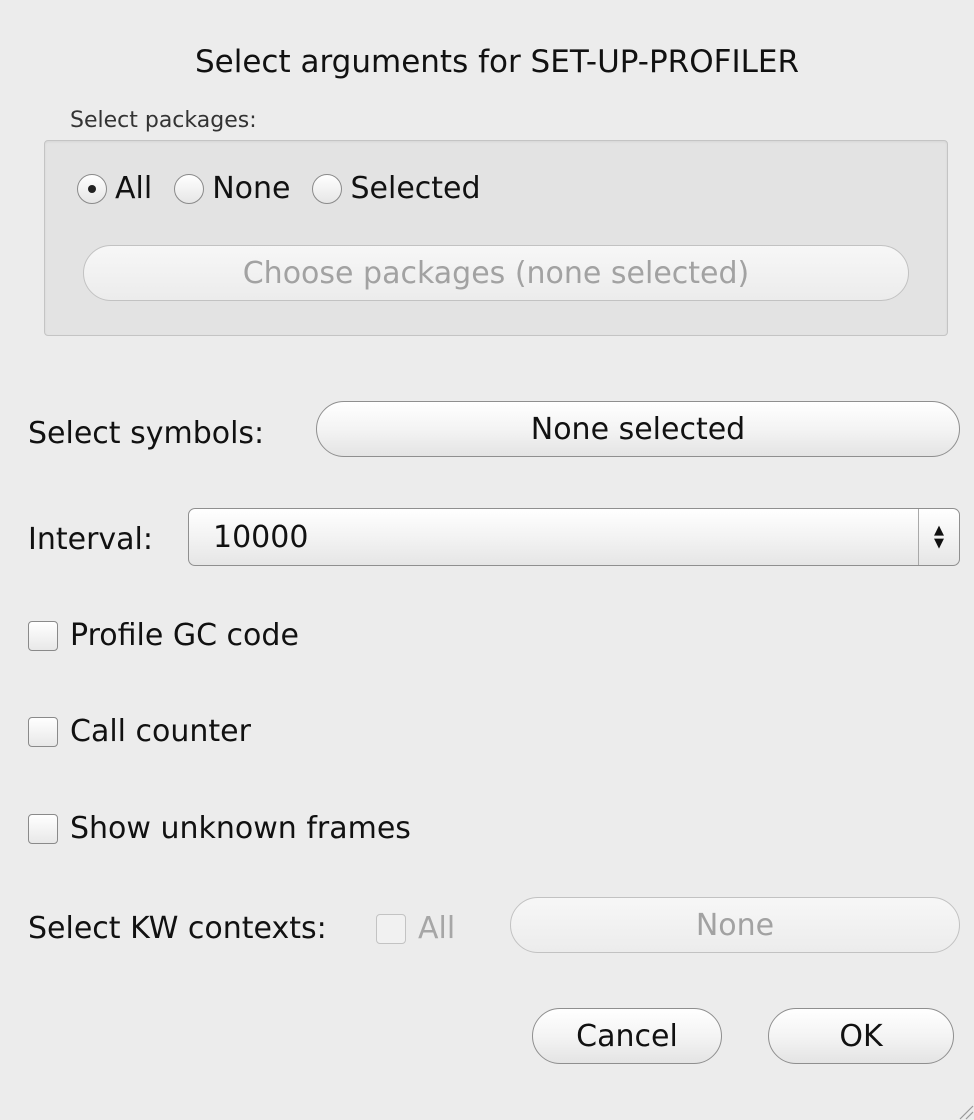 The width and height of the screenshot is (974, 1120). Describe the element at coordinates (43, 635) in the screenshot. I see `profile-gc-checkbox` at that location.